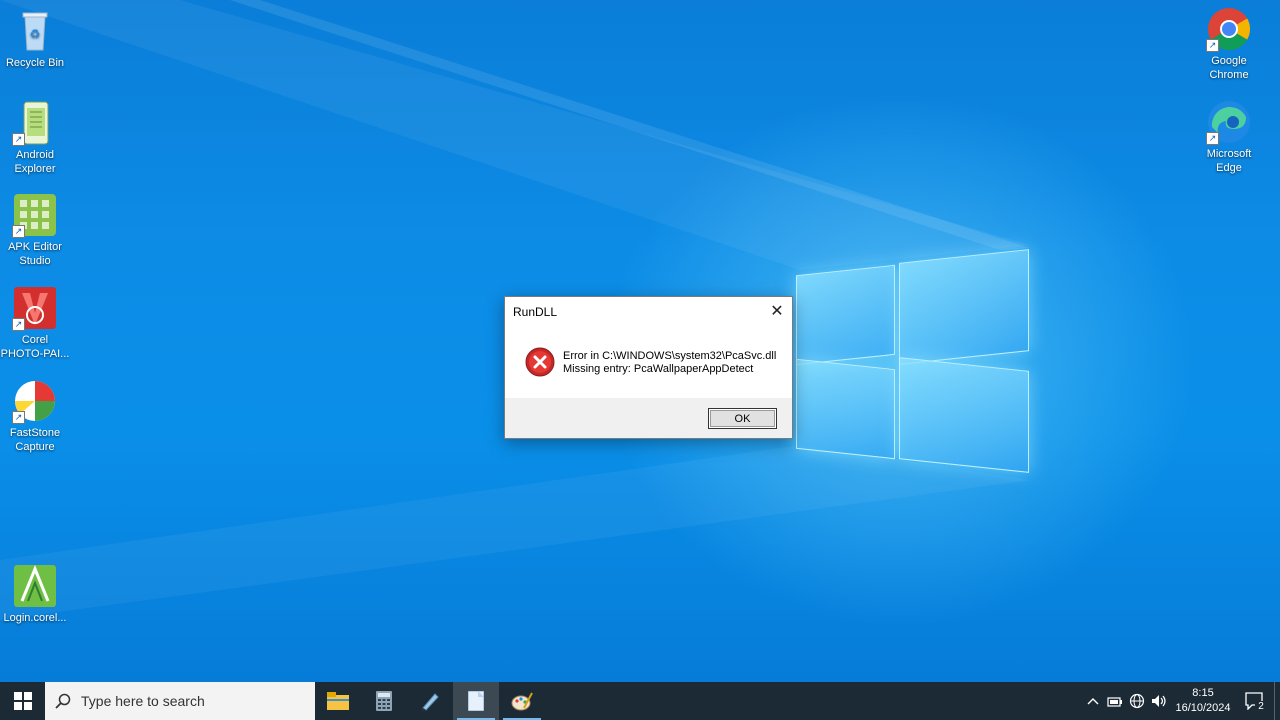 This screenshot has height=720, width=1280. Describe the element at coordinates (1203, 701) in the screenshot. I see `taskbar-clock: 8:15 16/10/2024` at that location.